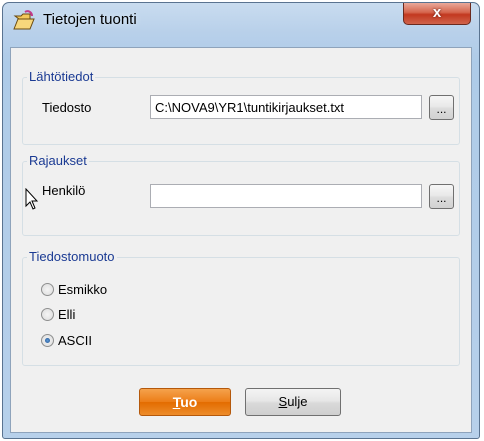  What do you see at coordinates (24, 20) in the screenshot?
I see `folder-open-icon` at bounding box center [24, 20].